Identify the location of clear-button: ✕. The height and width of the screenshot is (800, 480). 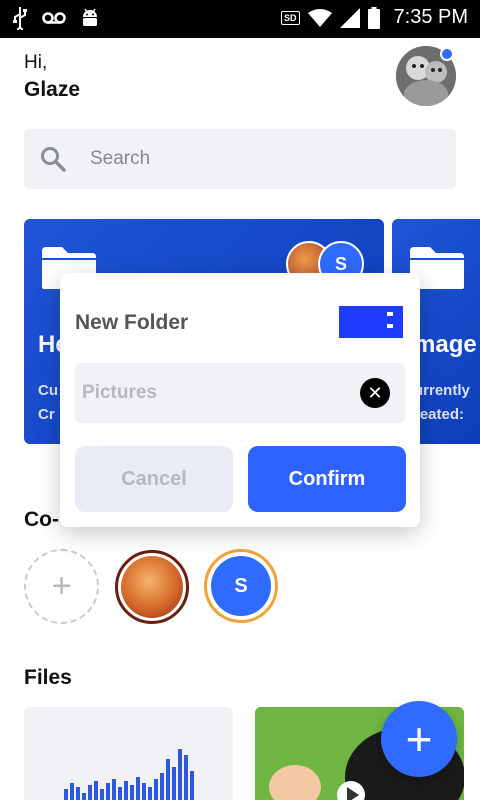
(375, 393).